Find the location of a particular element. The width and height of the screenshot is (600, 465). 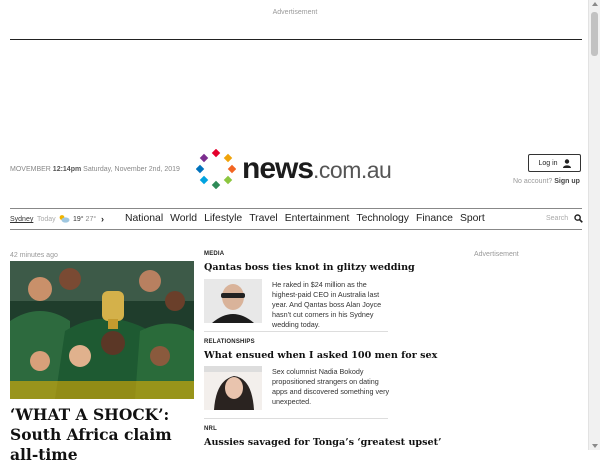

nav-item-entertainment: Entertainment is located at coordinates (317, 218).